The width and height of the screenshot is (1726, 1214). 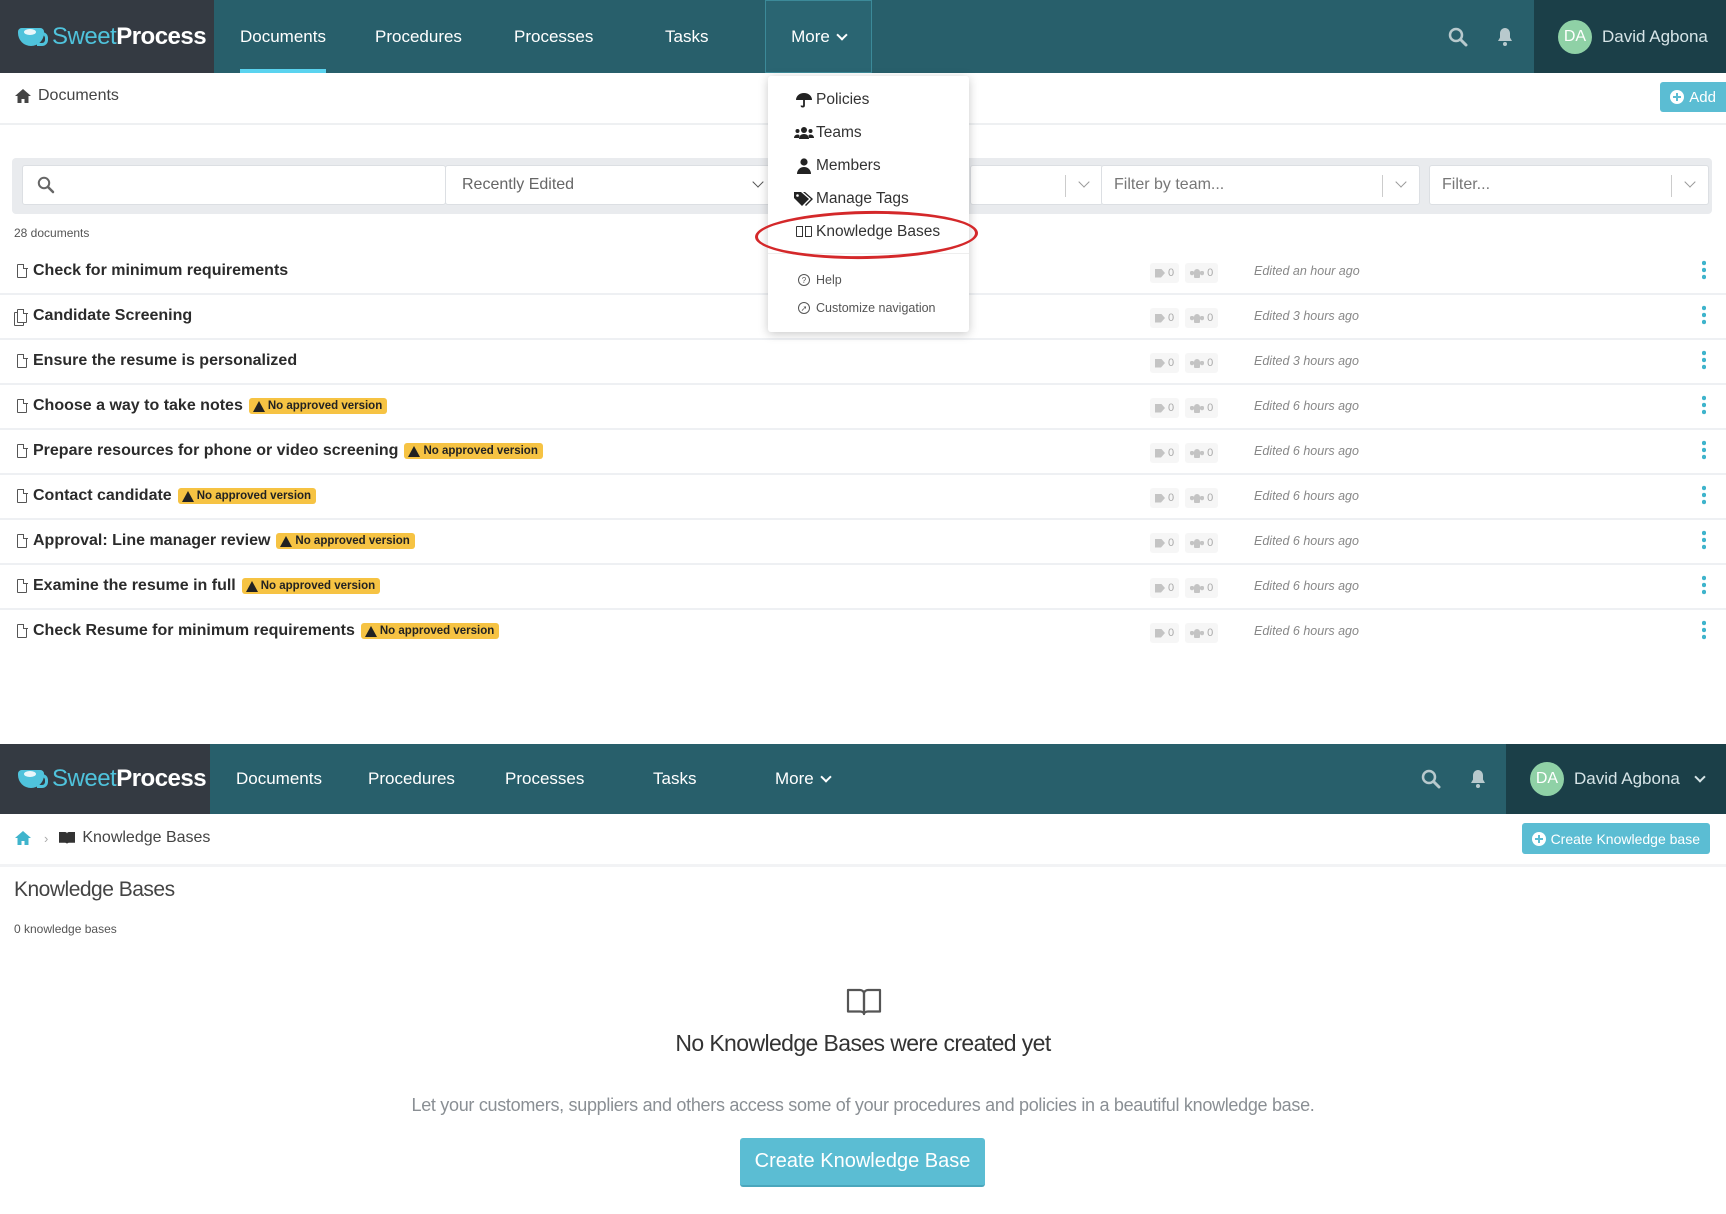 What do you see at coordinates (818, 280) in the screenshot?
I see `menu-item-help: ? Help` at bounding box center [818, 280].